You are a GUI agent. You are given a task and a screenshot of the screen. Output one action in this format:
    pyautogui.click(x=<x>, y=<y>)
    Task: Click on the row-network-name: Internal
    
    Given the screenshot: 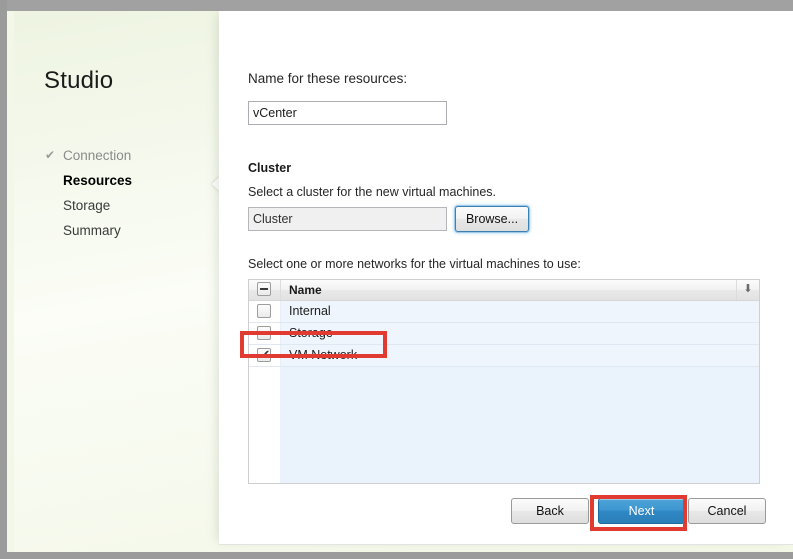 What is the action you would take?
    pyautogui.click(x=310, y=311)
    